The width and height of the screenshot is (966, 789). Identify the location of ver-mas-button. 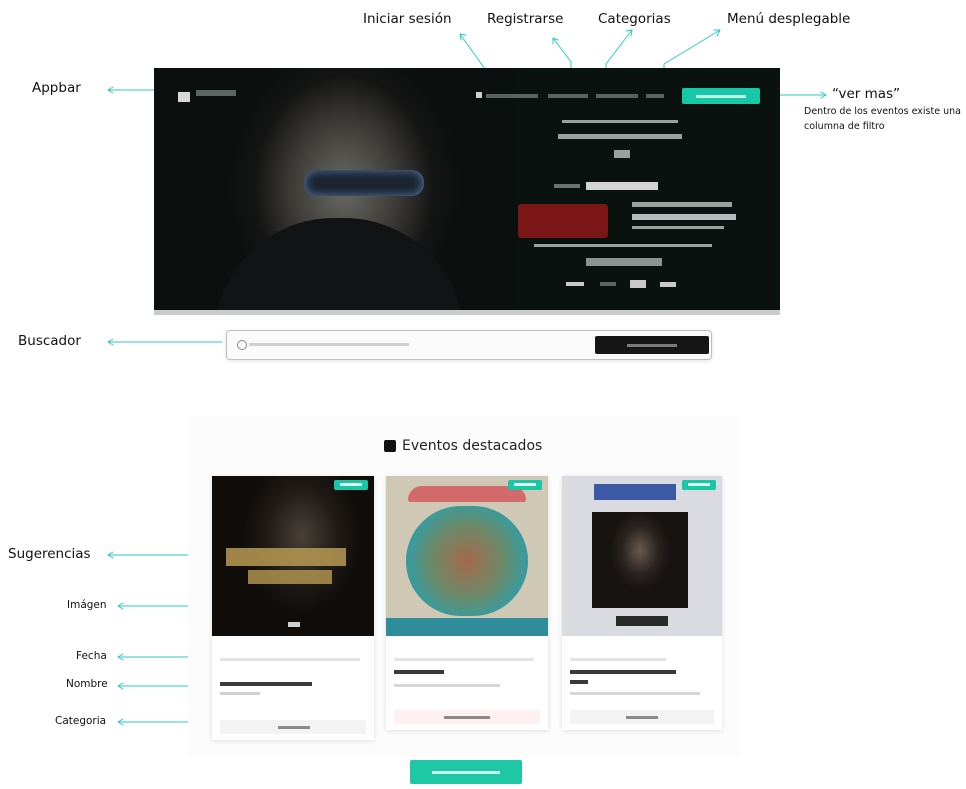
(721, 96).